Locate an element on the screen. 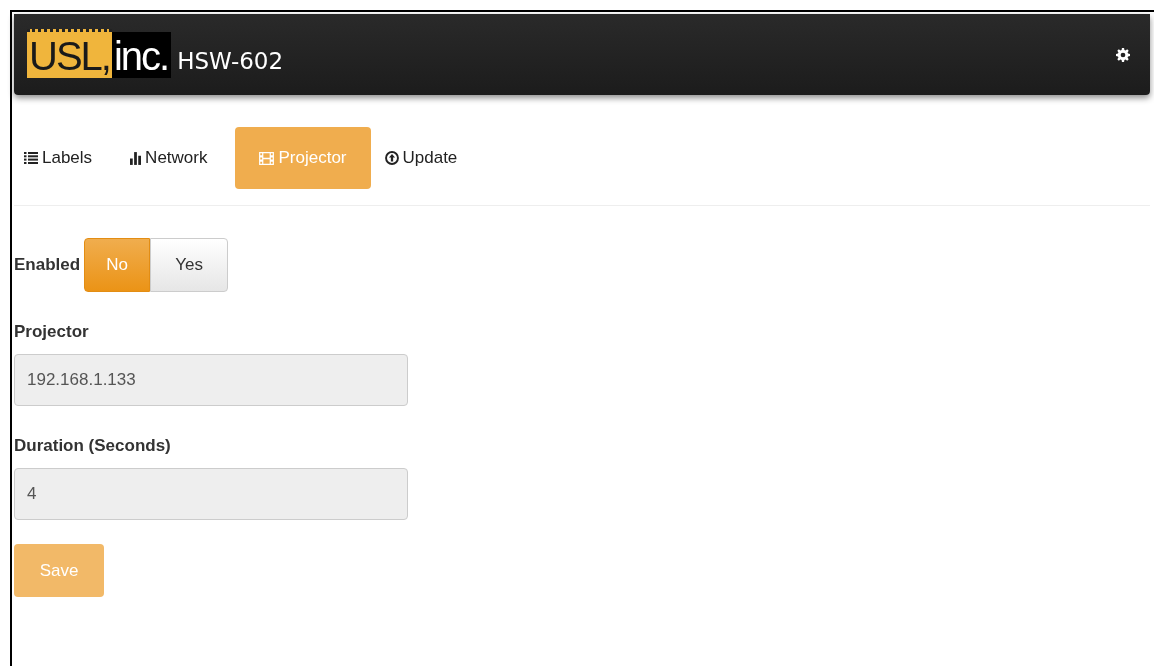 The width and height of the screenshot is (1154, 666). device-title: HSW-602 is located at coordinates (230, 60).